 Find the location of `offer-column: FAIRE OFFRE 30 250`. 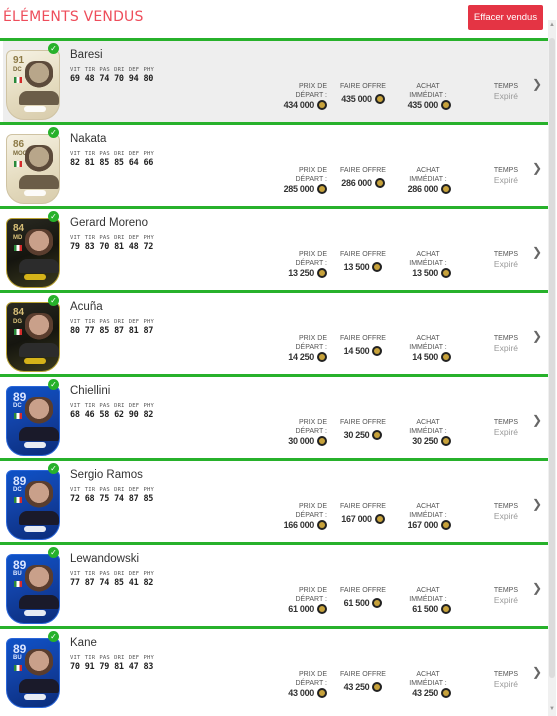

offer-column: FAIRE OFFRE 30 250 is located at coordinates (363, 430).